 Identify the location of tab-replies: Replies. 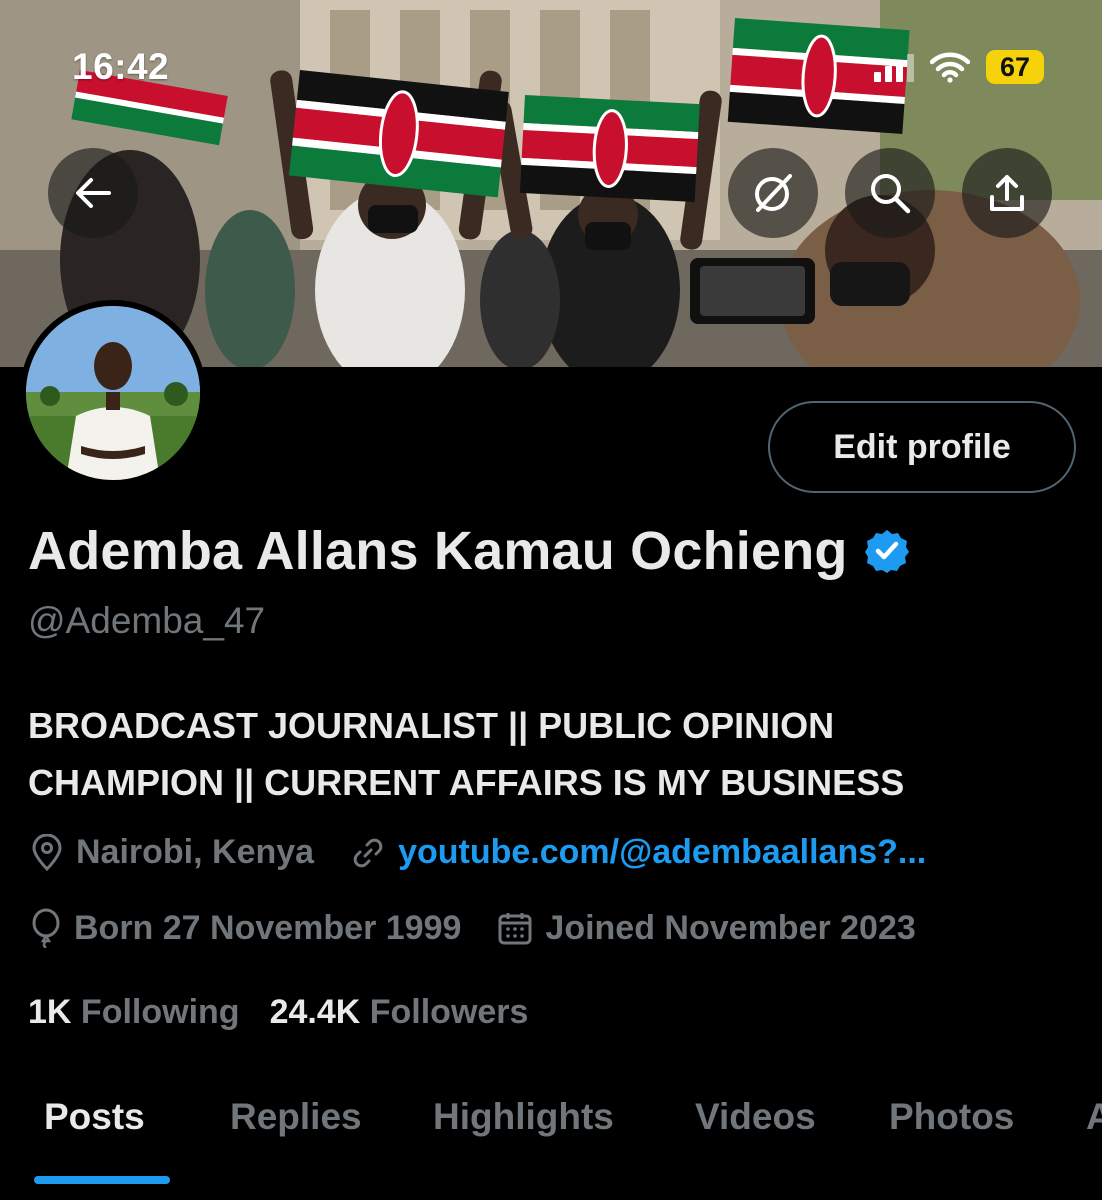
(296, 1117).